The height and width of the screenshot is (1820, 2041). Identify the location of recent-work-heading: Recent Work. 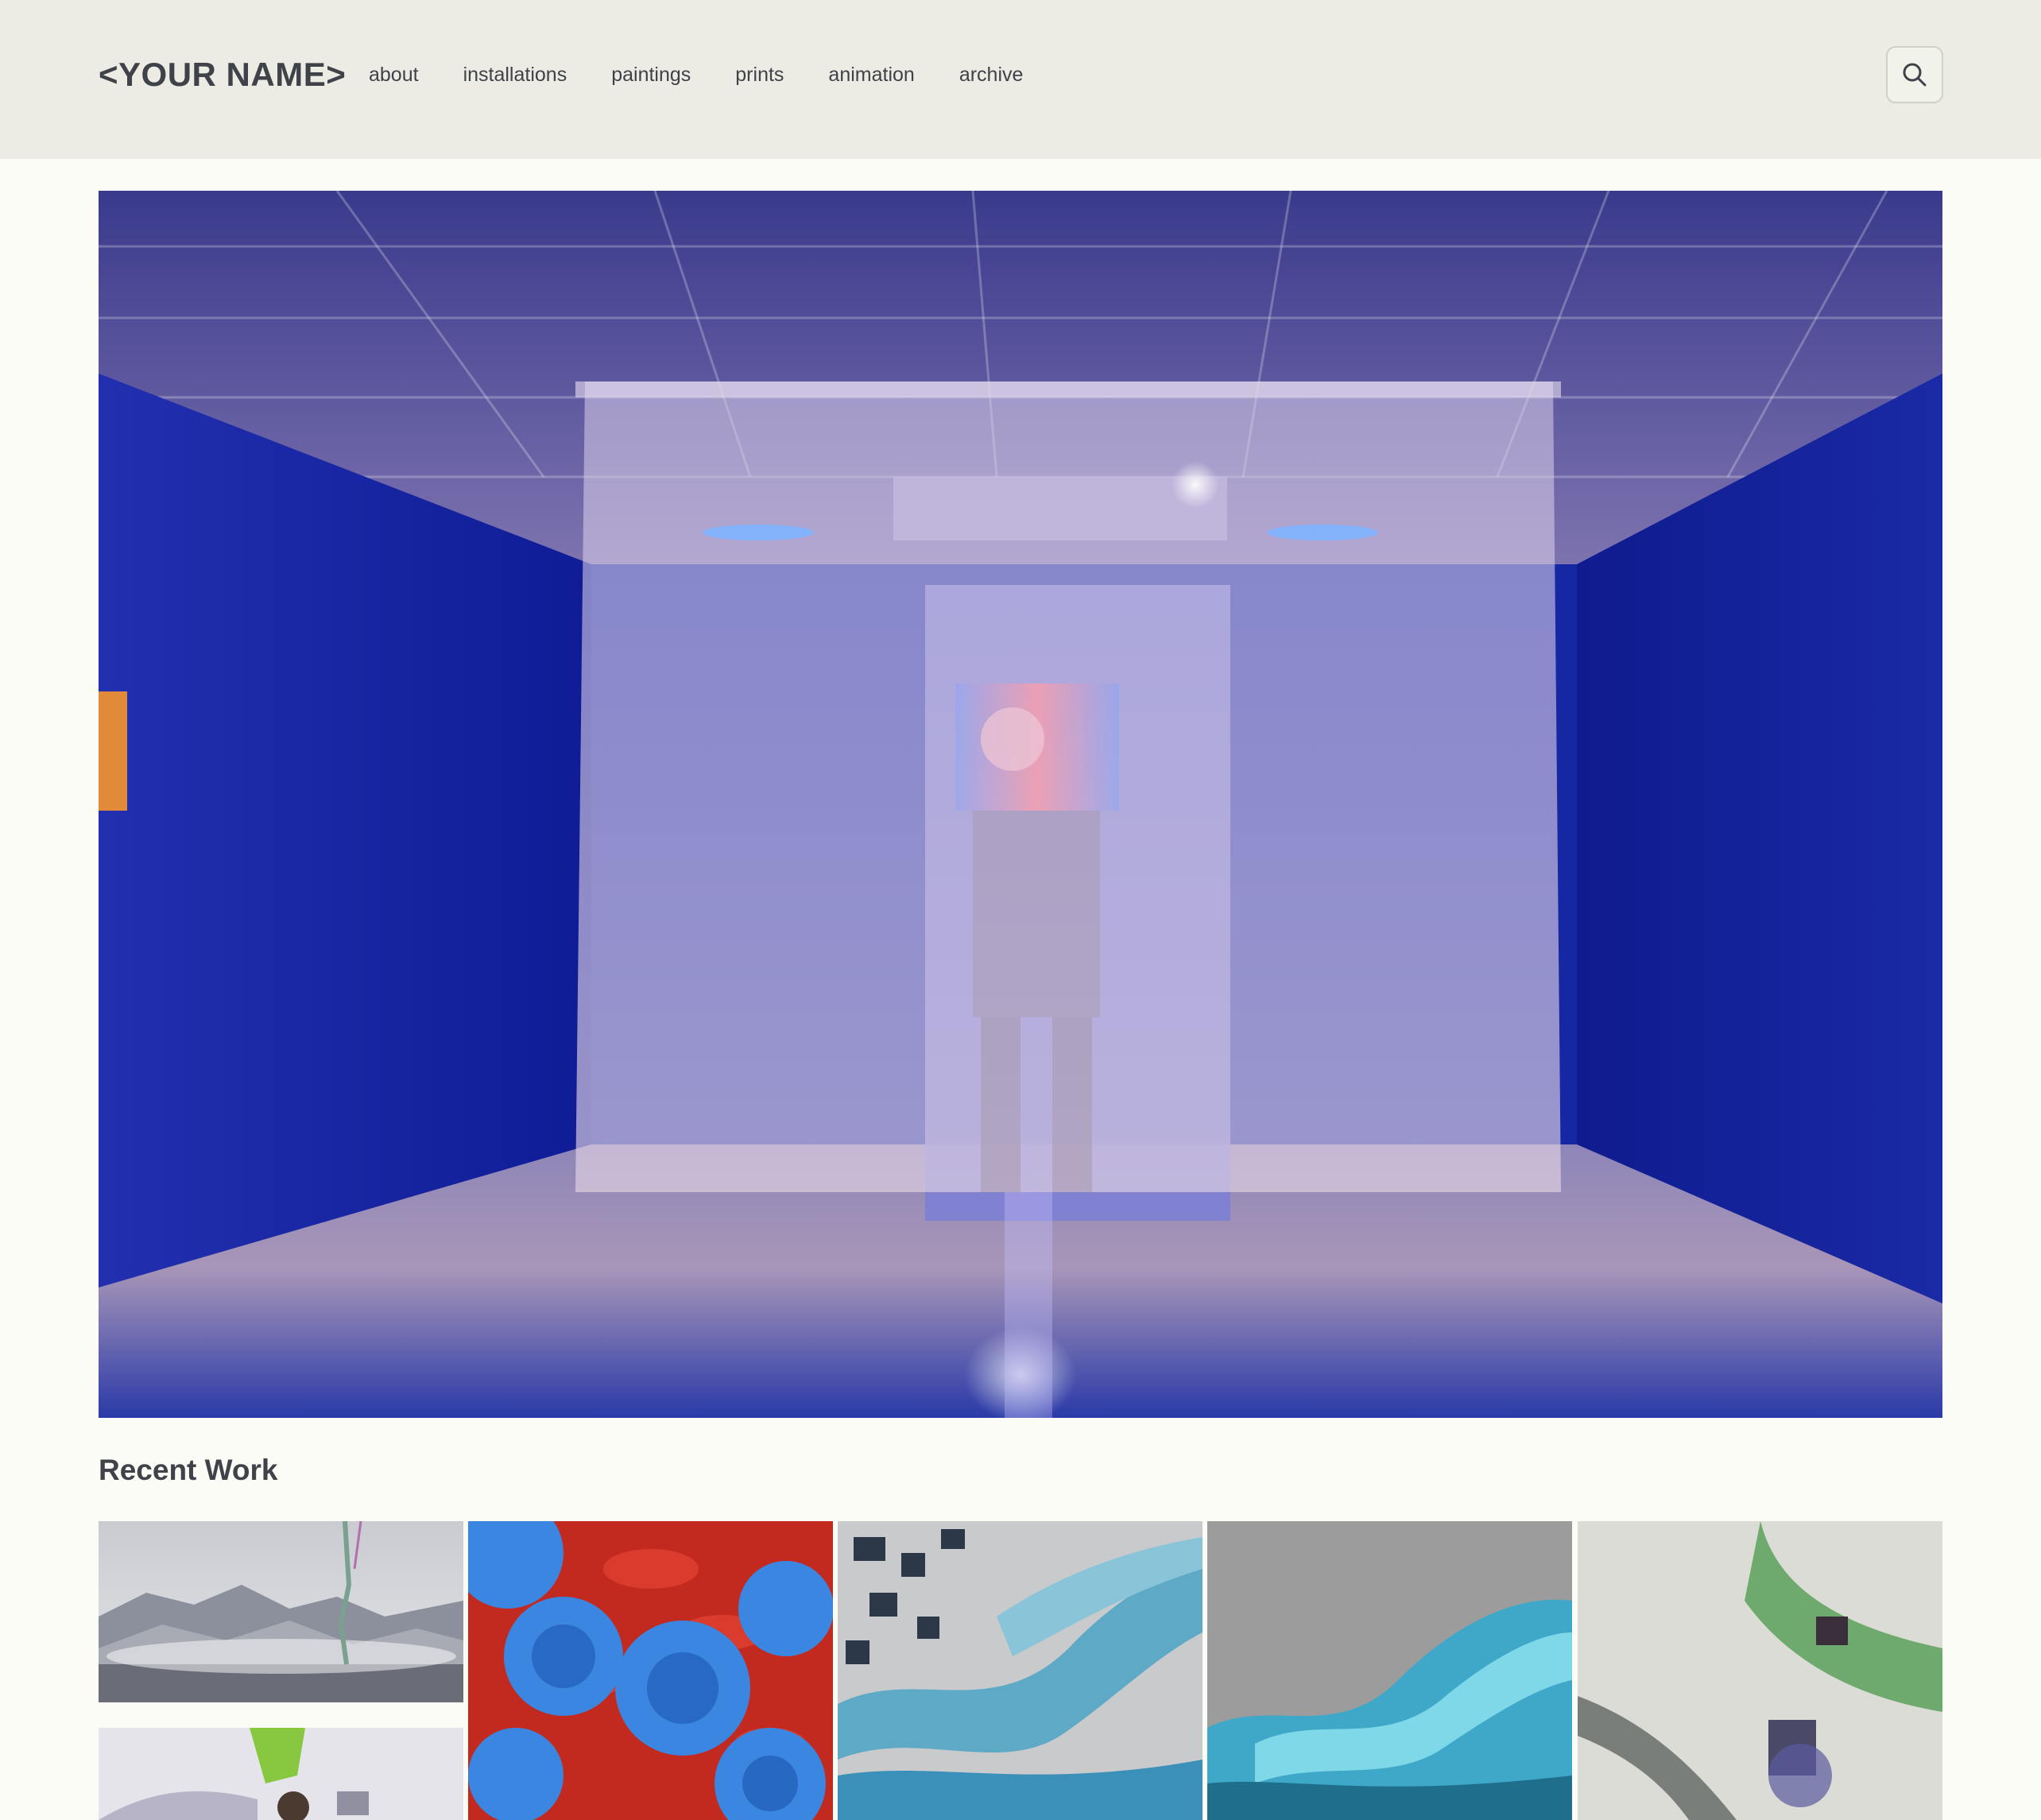
(188, 1470).